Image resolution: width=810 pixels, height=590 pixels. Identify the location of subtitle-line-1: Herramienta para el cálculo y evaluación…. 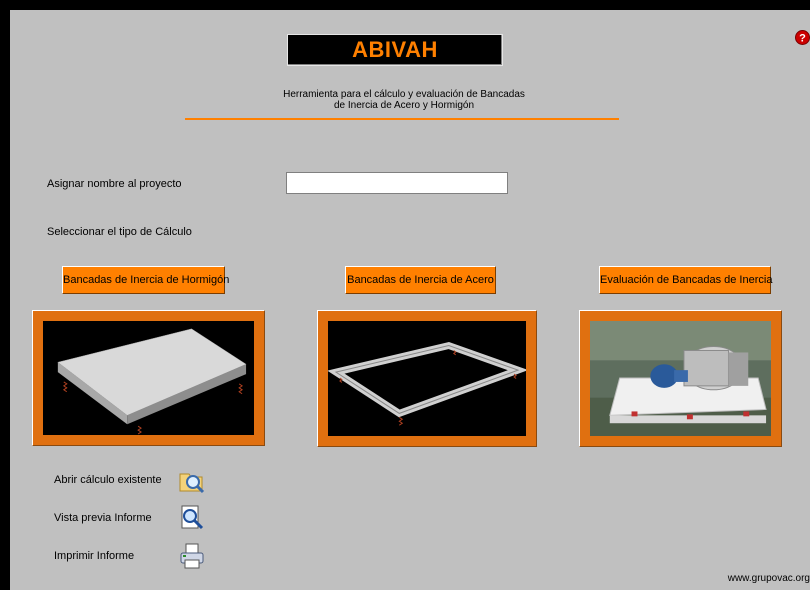
(404, 94).